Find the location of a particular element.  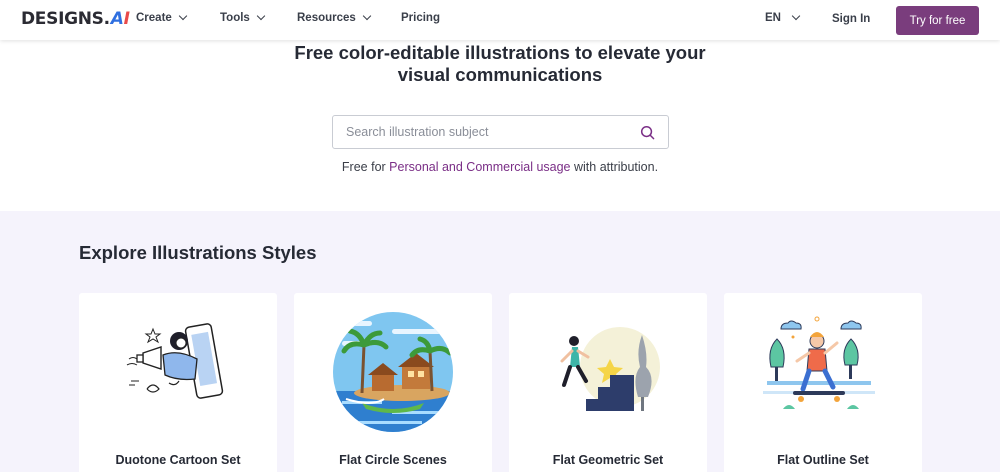

nav-create-label: Create is located at coordinates (154, 18).